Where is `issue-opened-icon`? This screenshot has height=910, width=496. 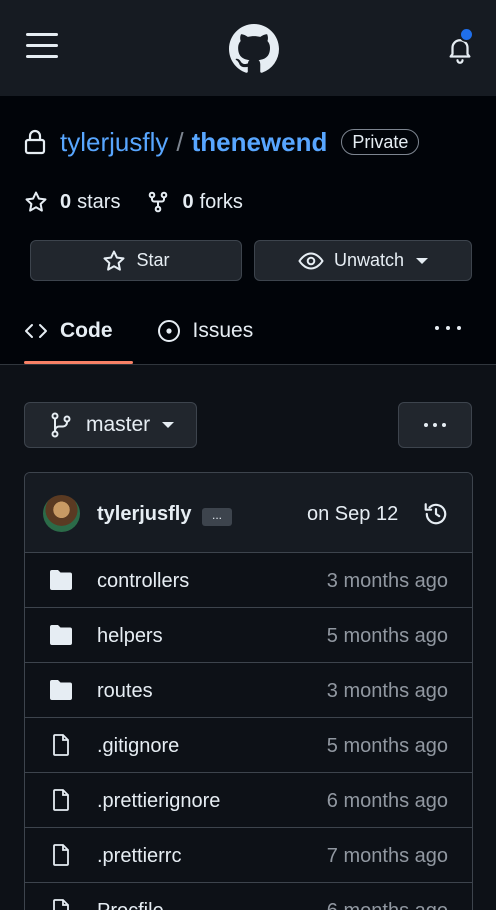
issue-opened-icon is located at coordinates (168, 331).